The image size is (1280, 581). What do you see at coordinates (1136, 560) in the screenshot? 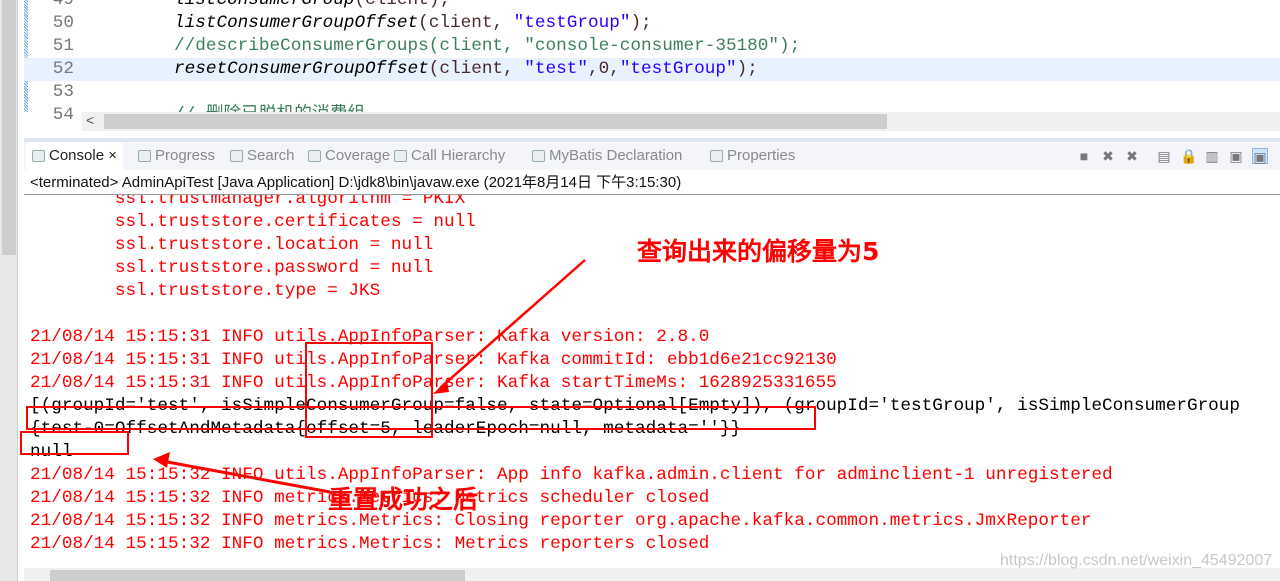
I see `watermark: https://blog.csdn.net/weixin_45492007` at bounding box center [1136, 560].